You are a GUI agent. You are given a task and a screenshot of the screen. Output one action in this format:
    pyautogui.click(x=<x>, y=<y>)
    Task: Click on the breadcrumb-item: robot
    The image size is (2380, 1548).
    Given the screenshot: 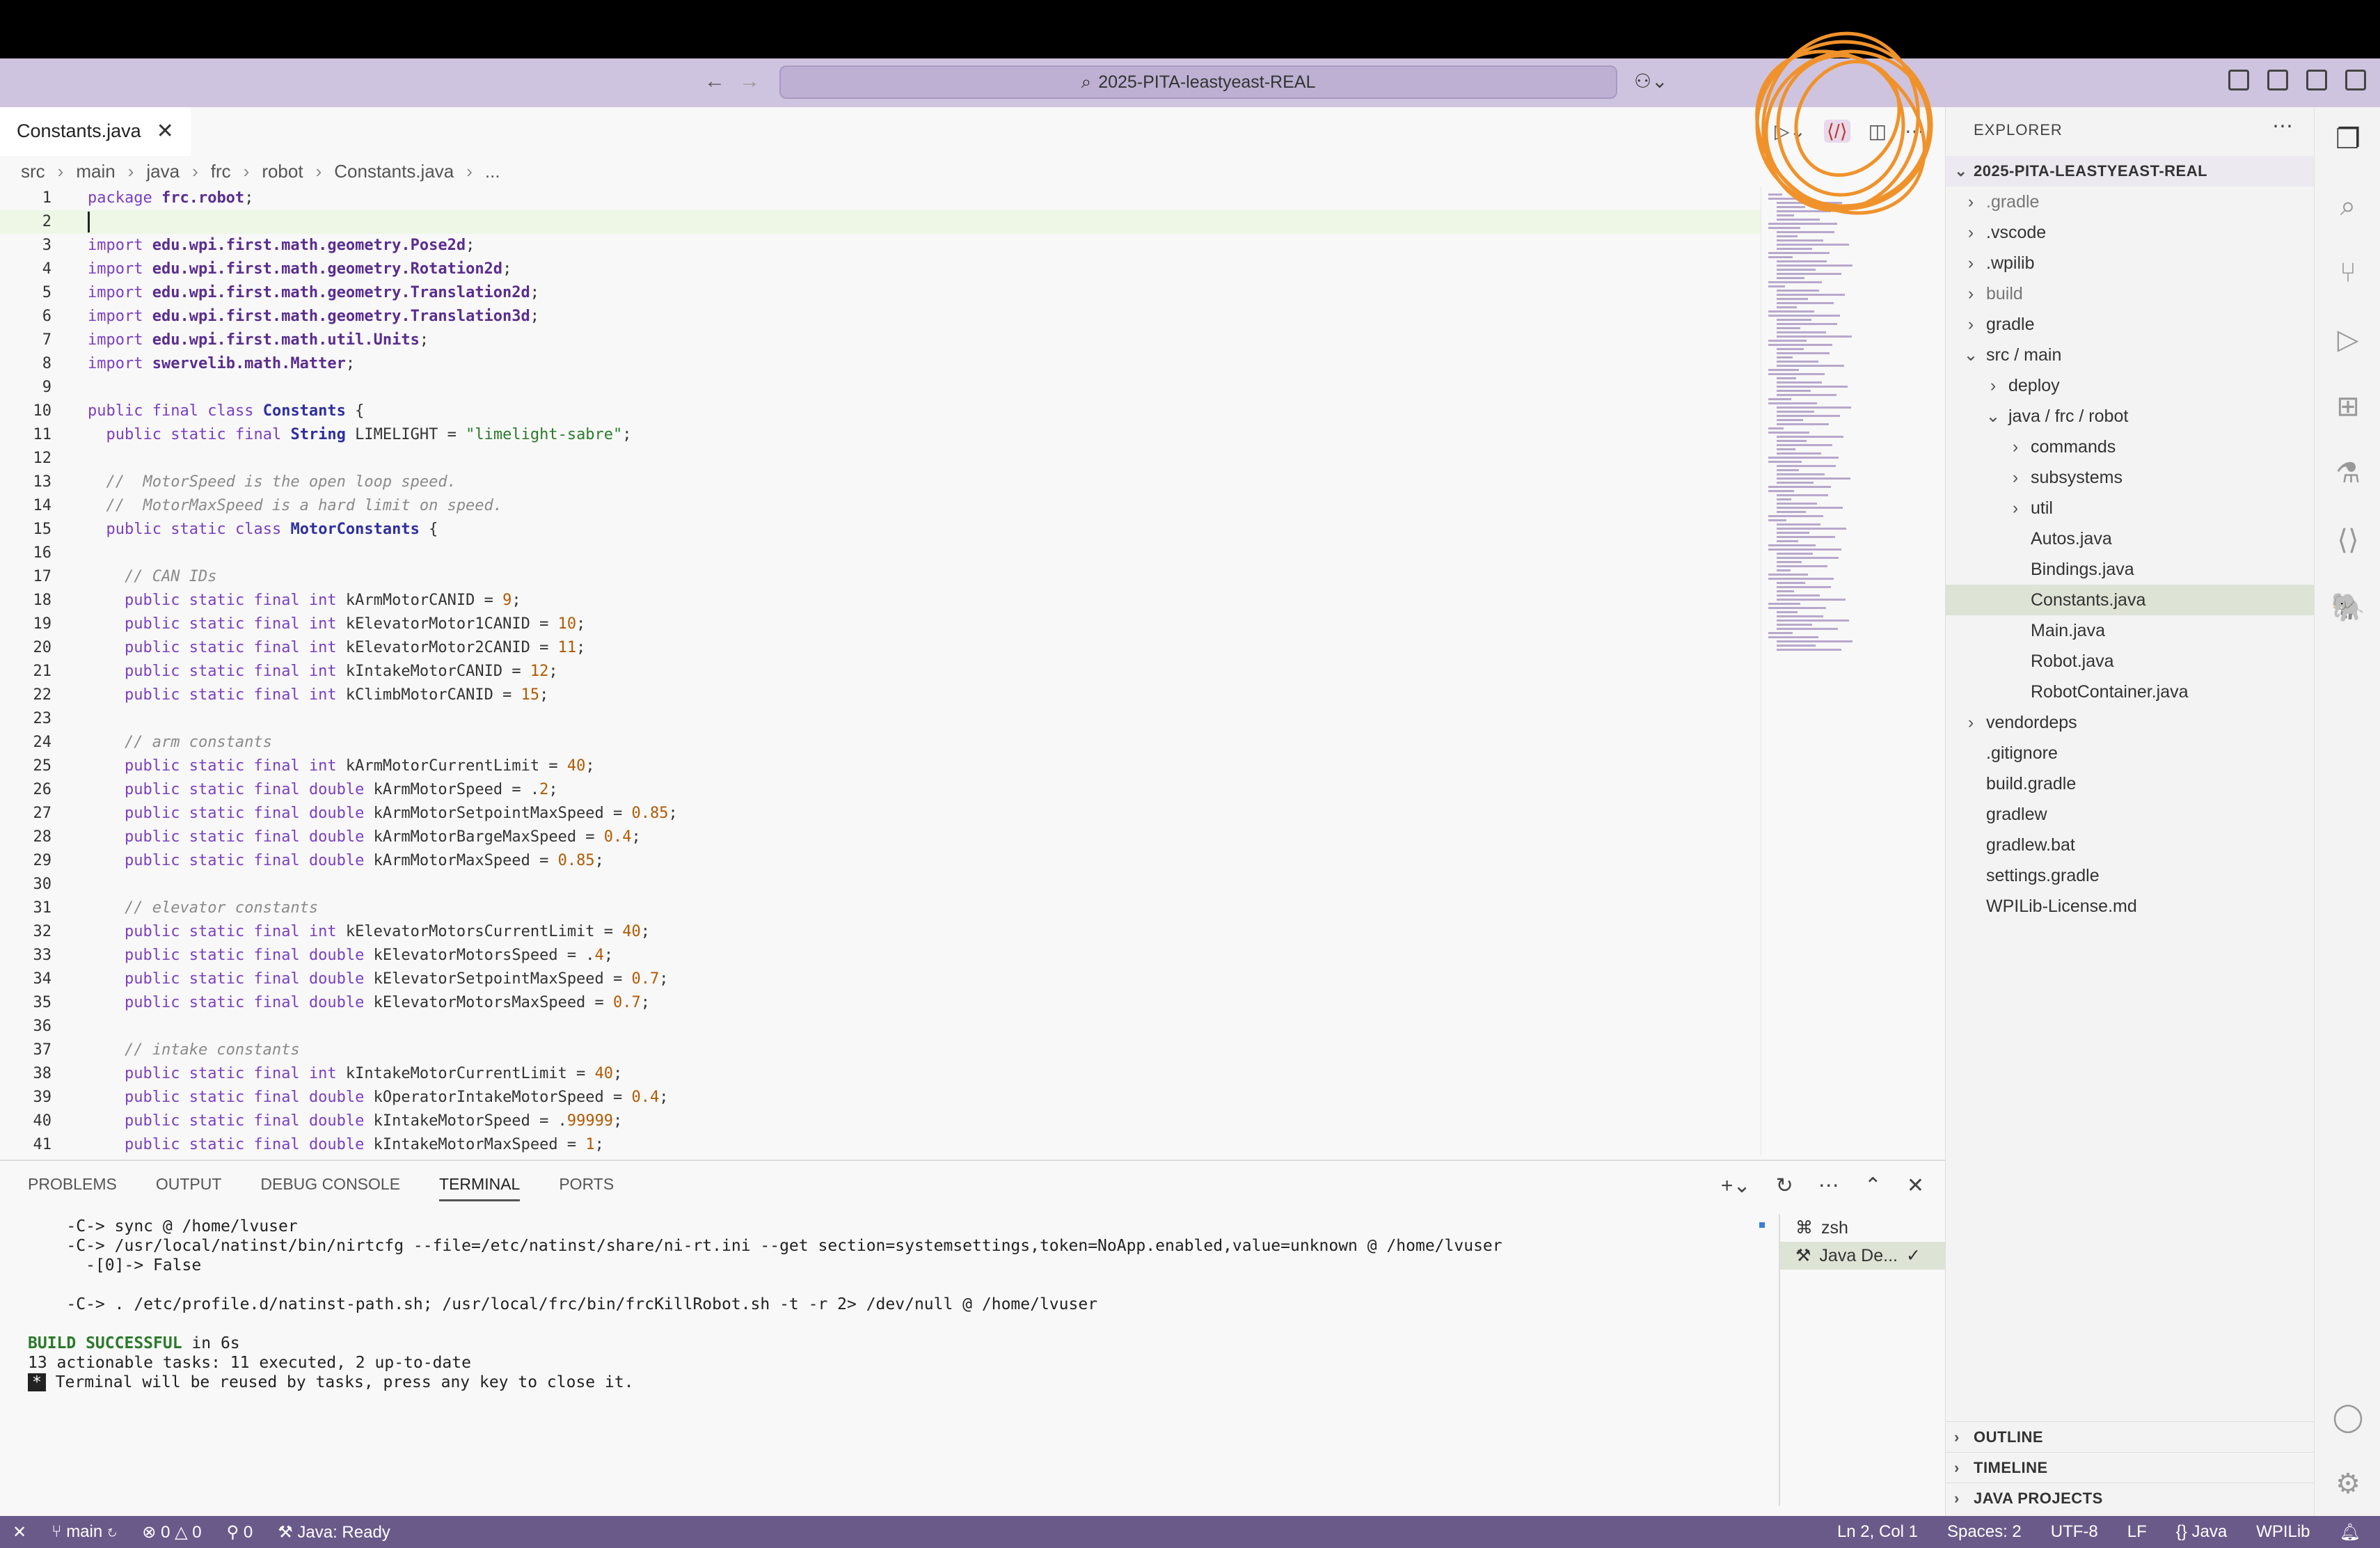 What is the action you would take?
    pyautogui.click(x=282, y=171)
    